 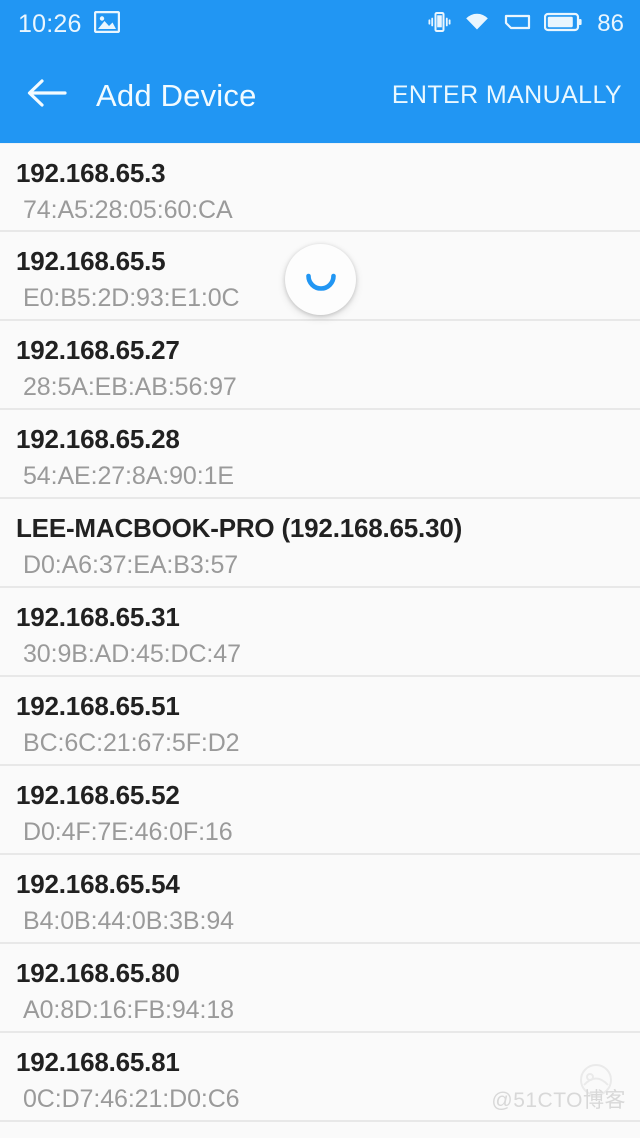 What do you see at coordinates (320, 24) in the screenshot?
I see `status-bar: 10:26 86` at bounding box center [320, 24].